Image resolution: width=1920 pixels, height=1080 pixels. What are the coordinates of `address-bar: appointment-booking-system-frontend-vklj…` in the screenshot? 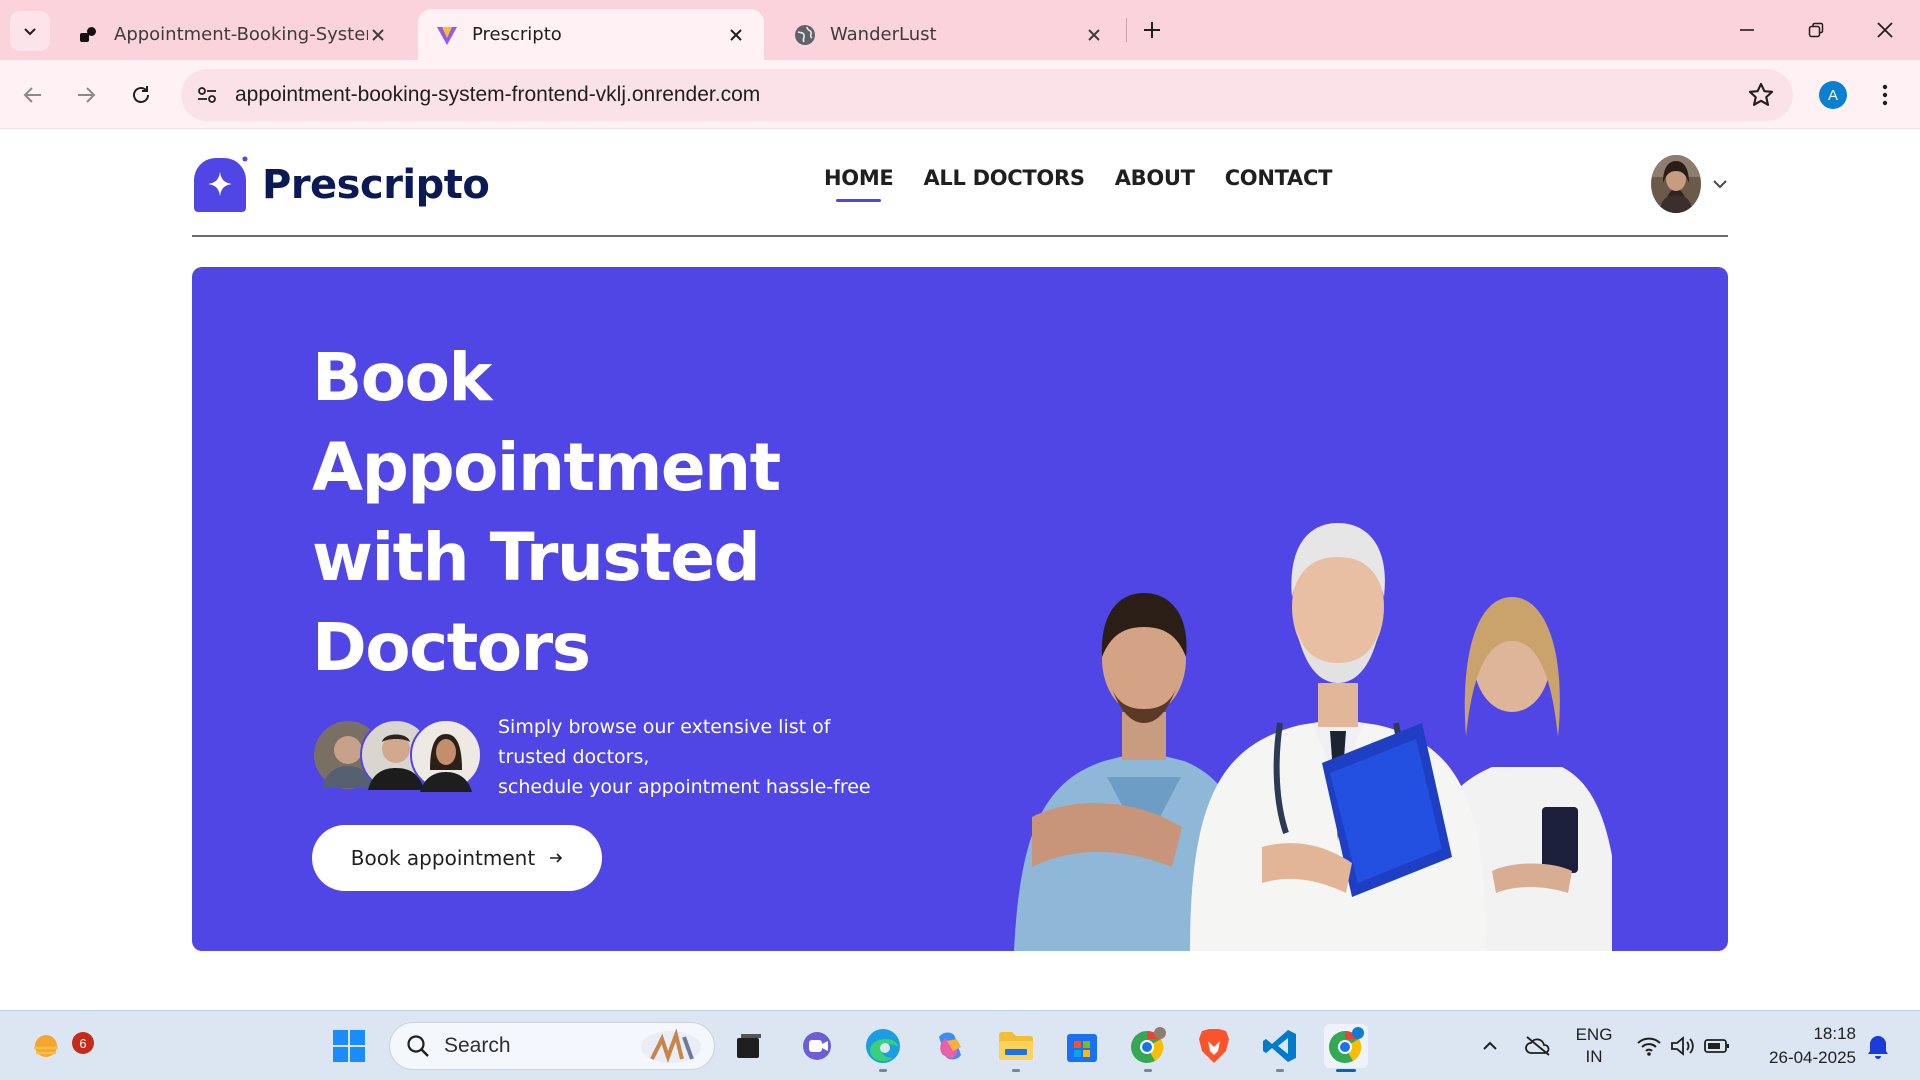 It's located at (987, 95).